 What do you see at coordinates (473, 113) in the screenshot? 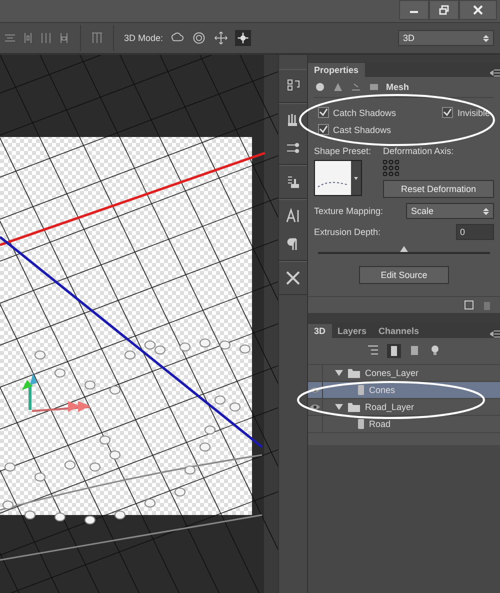
I see `checkbox-label: Invisible` at bounding box center [473, 113].